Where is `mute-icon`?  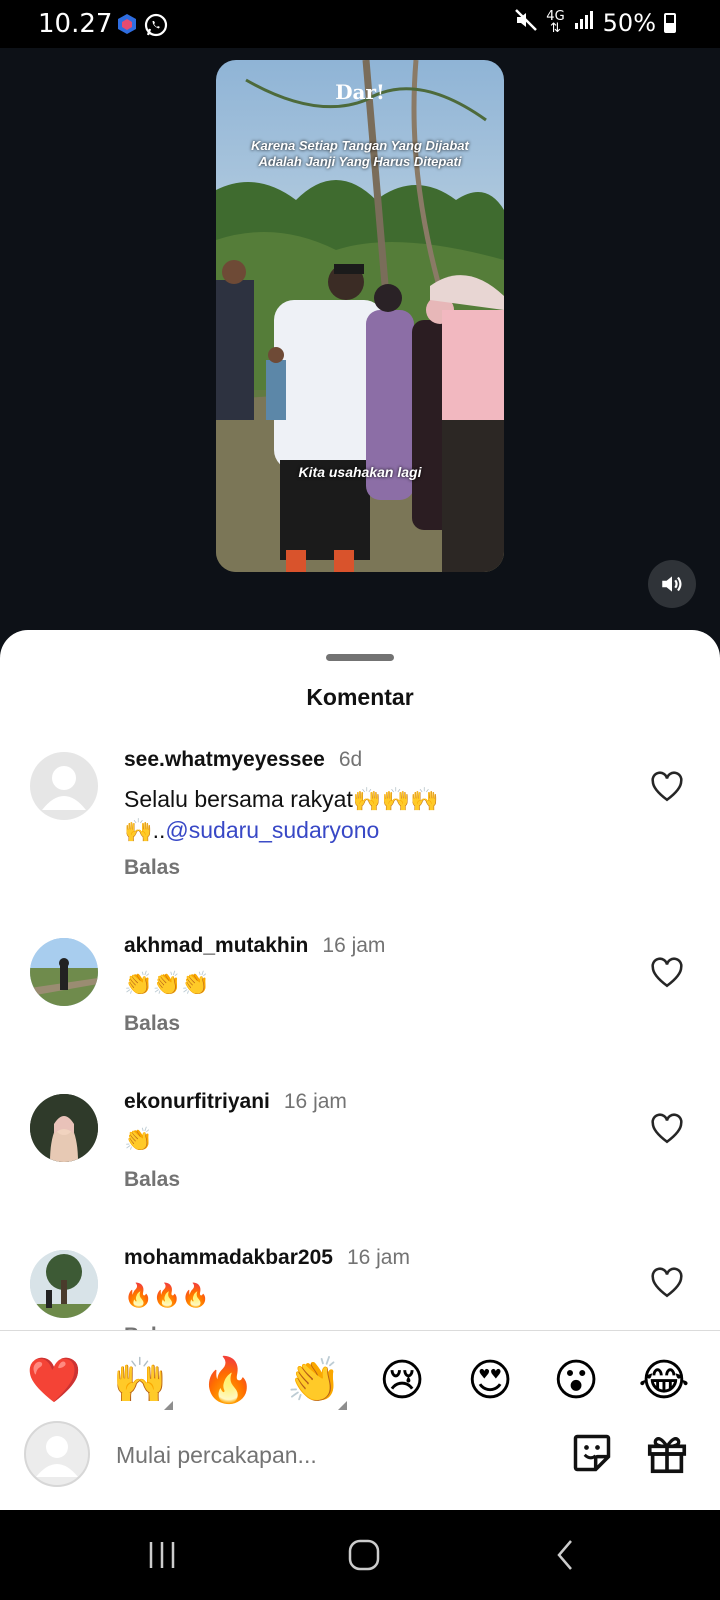 mute-icon is located at coordinates (526, 23).